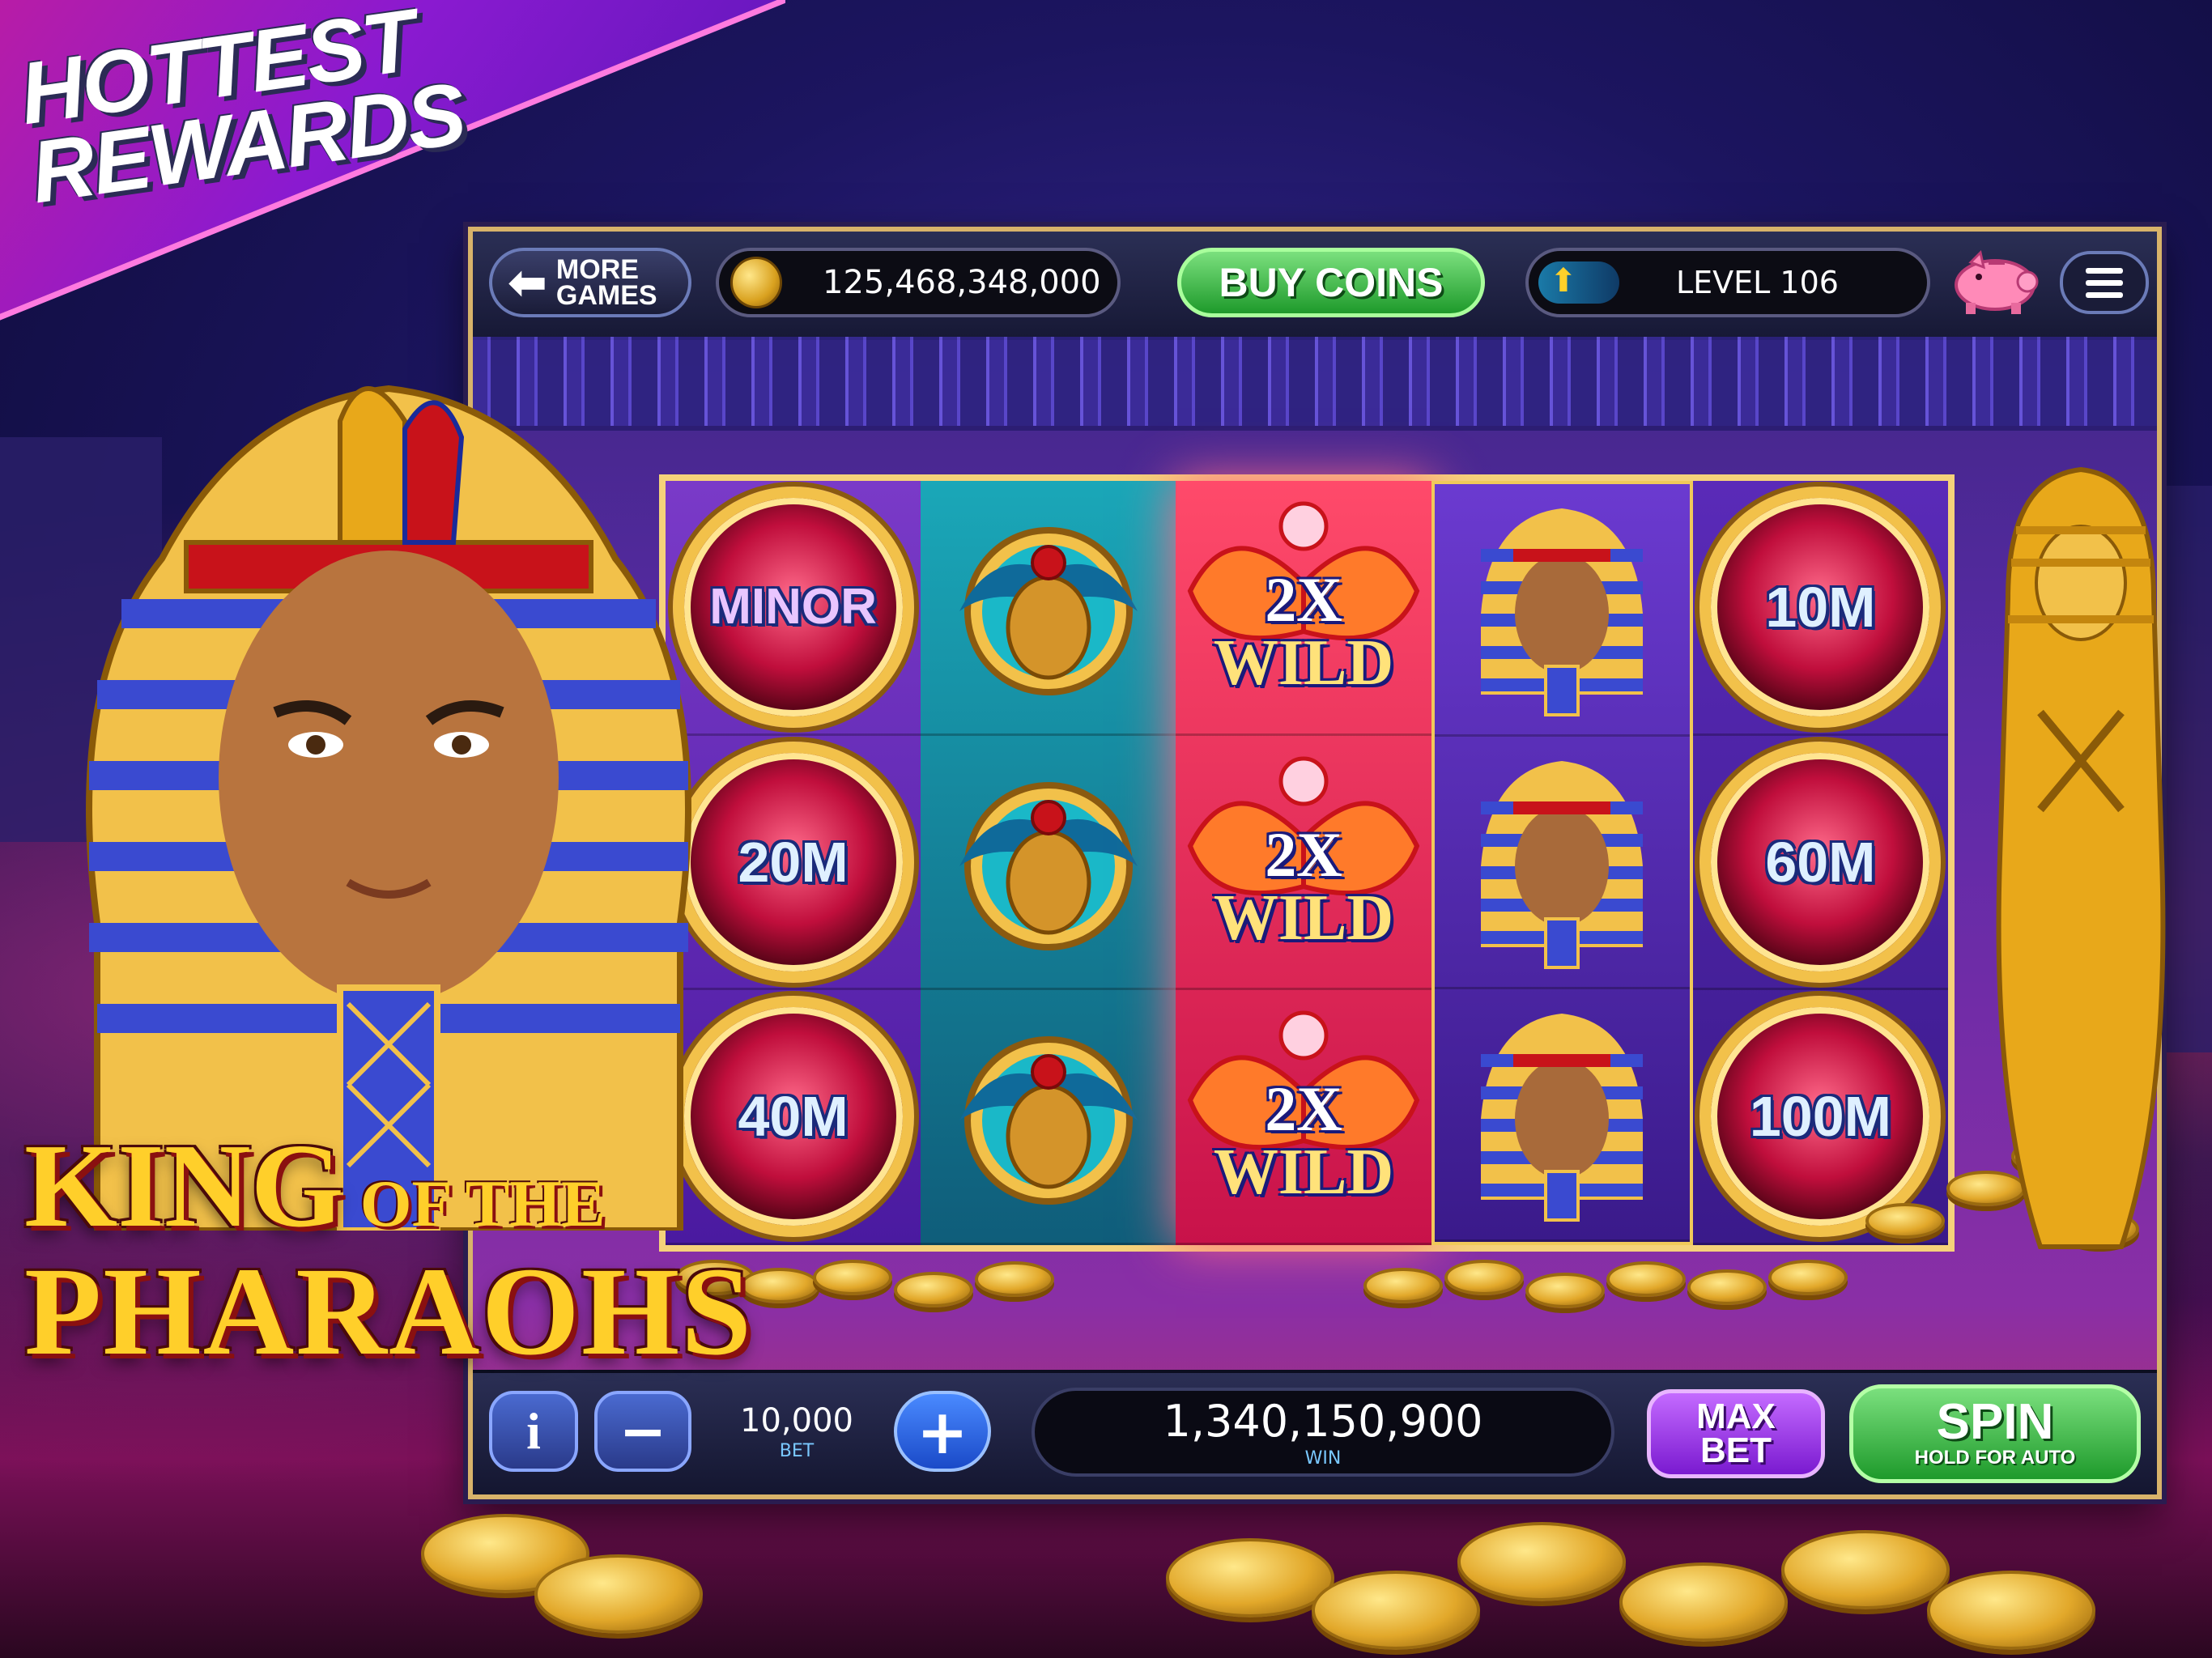 The image size is (2212, 1658). Describe the element at coordinates (389, 808) in the screenshot. I see `pharaoh-character` at that location.